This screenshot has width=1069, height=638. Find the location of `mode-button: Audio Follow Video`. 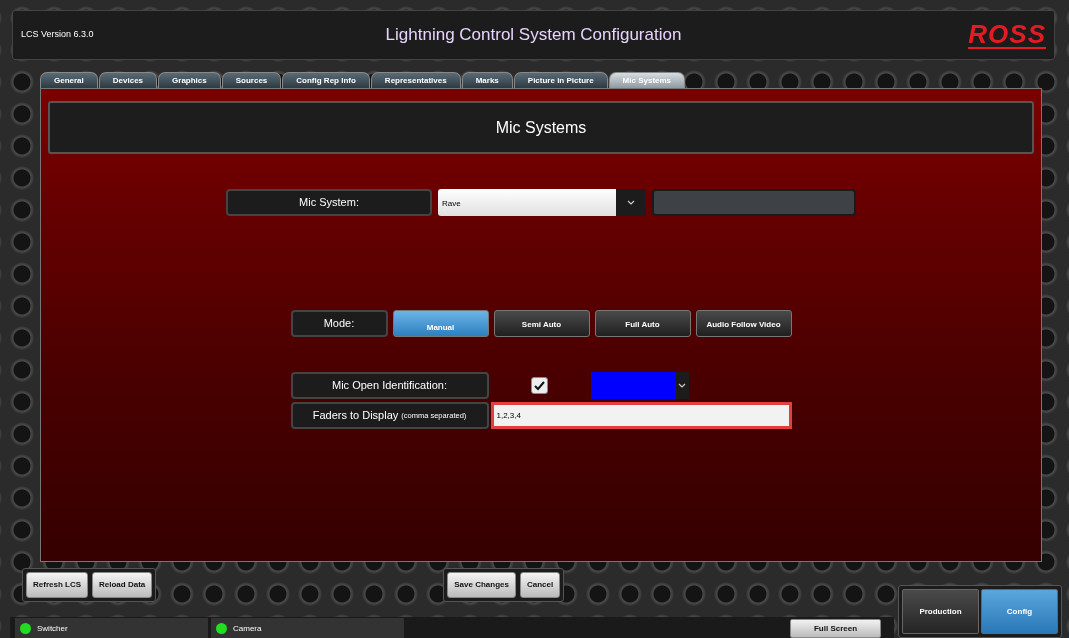

mode-button: Audio Follow Video is located at coordinates (743, 323).